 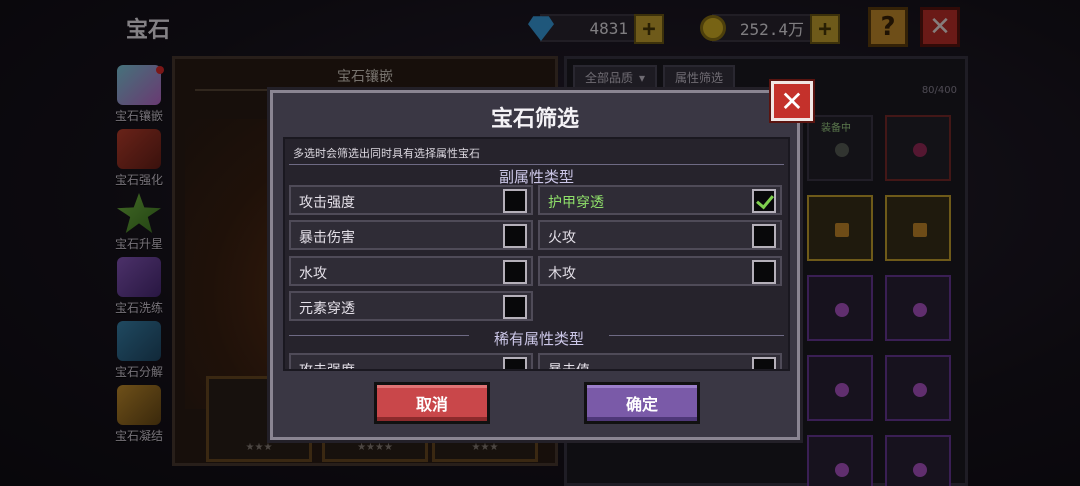 What do you see at coordinates (327, 238) in the screenshot?
I see `option-label: 暴击伤害` at bounding box center [327, 238].